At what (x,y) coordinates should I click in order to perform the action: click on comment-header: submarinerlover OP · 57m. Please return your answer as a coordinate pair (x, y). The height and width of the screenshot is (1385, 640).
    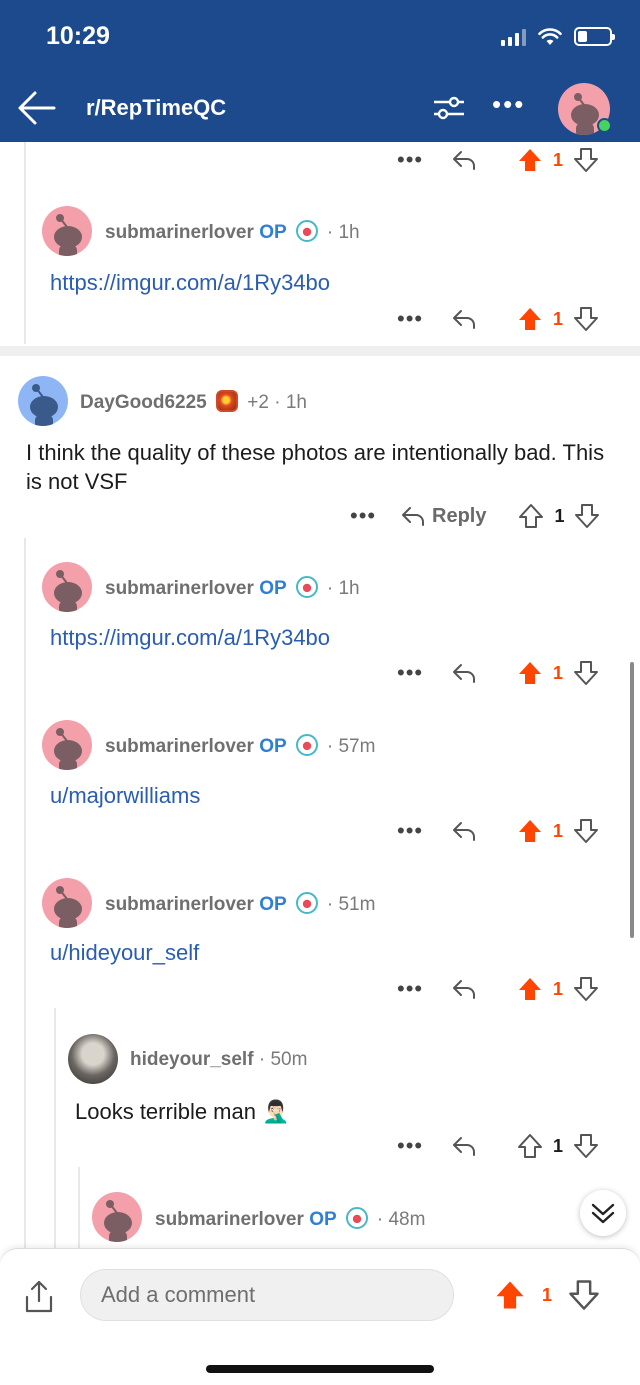
    Looking at the image, I should click on (240, 746).